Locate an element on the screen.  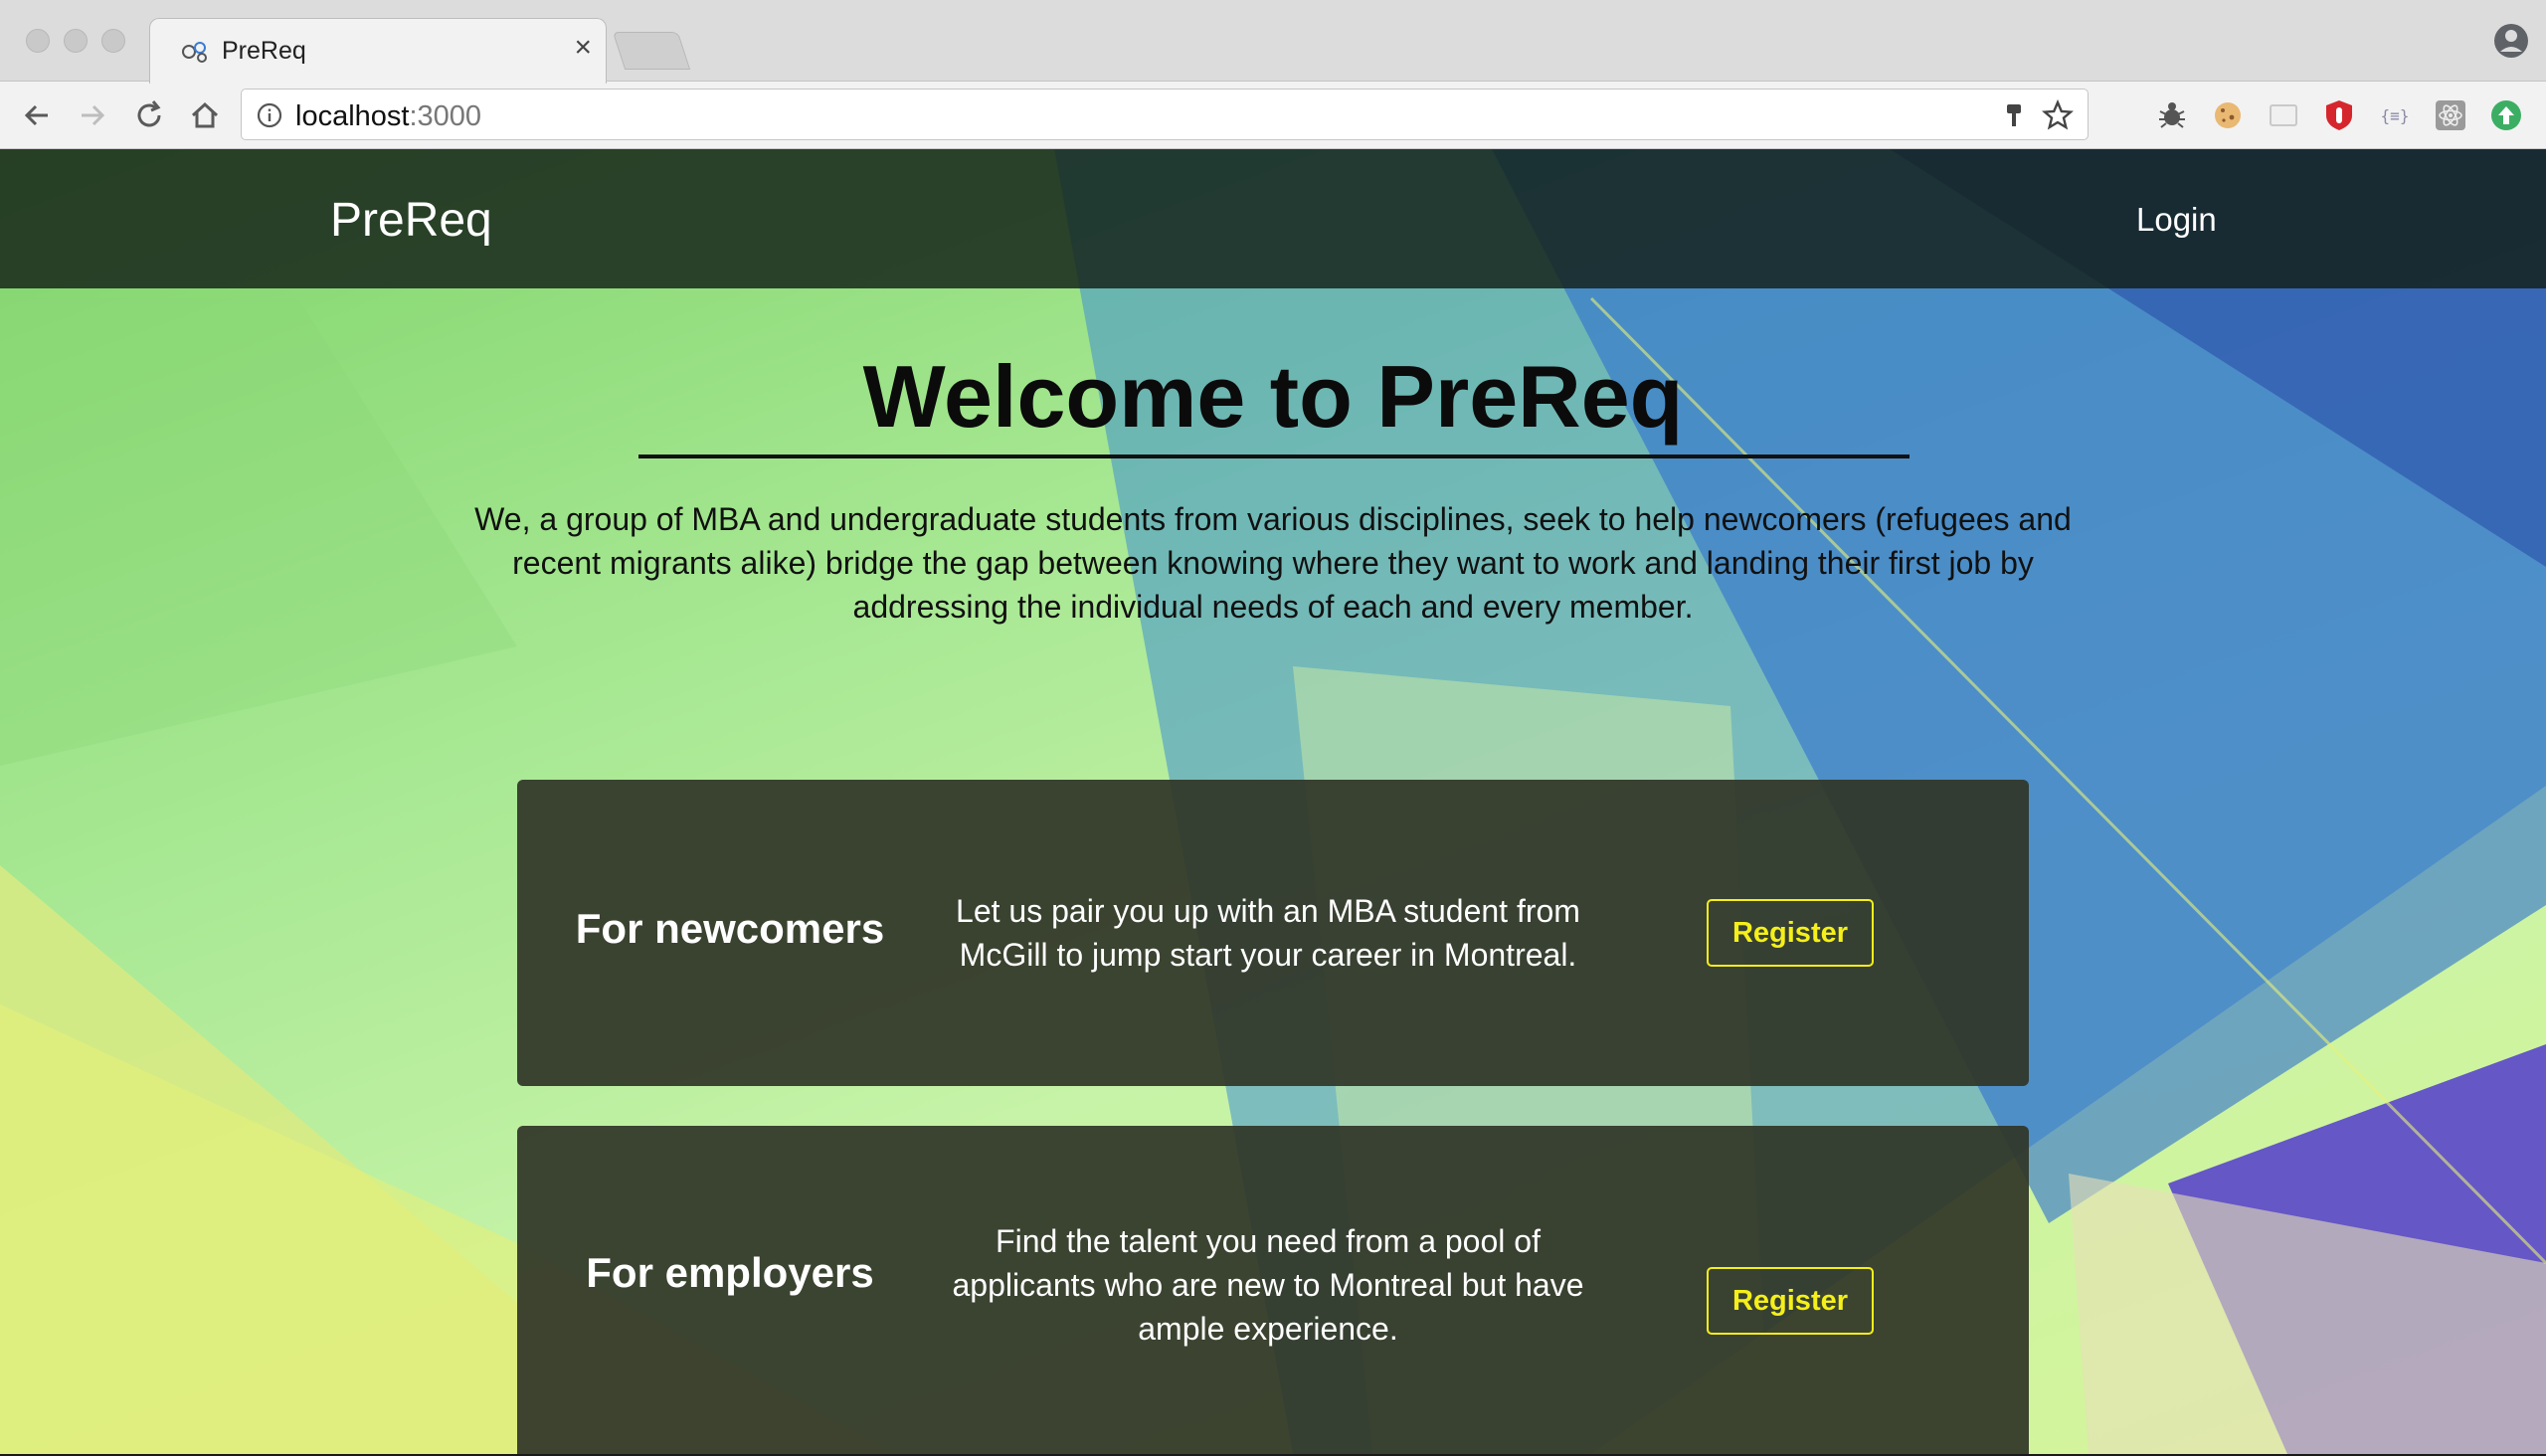
url-text: localhost:3000 is located at coordinates (388, 116).